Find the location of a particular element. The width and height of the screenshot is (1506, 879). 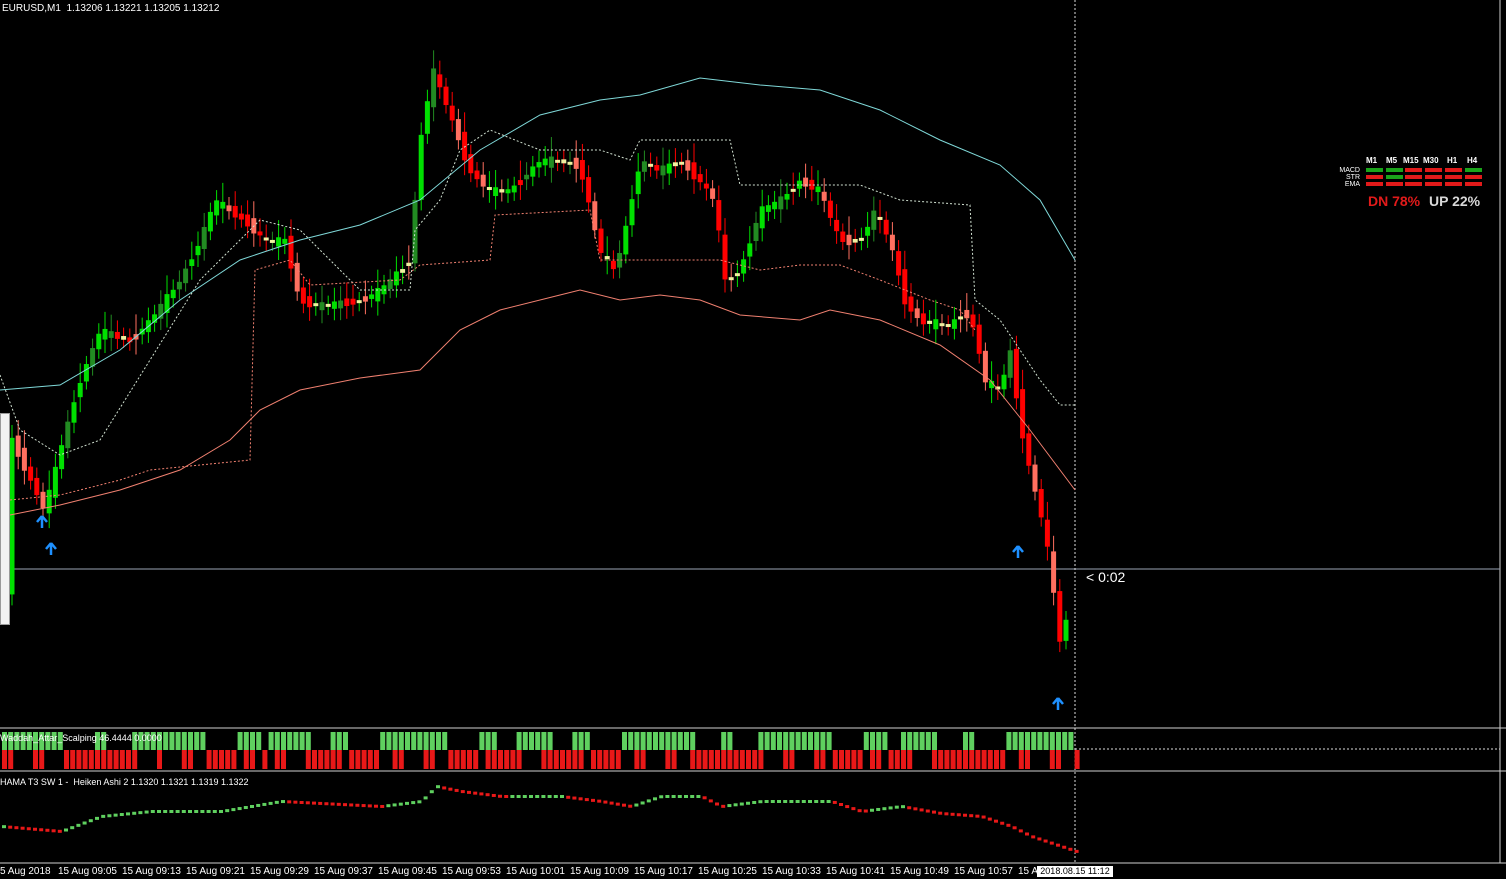

bar-countdown: < 0:02 is located at coordinates (1106, 577).